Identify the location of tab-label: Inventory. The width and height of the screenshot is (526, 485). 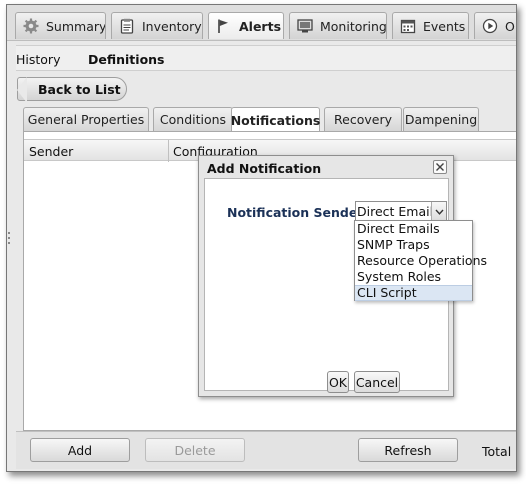
(172, 26).